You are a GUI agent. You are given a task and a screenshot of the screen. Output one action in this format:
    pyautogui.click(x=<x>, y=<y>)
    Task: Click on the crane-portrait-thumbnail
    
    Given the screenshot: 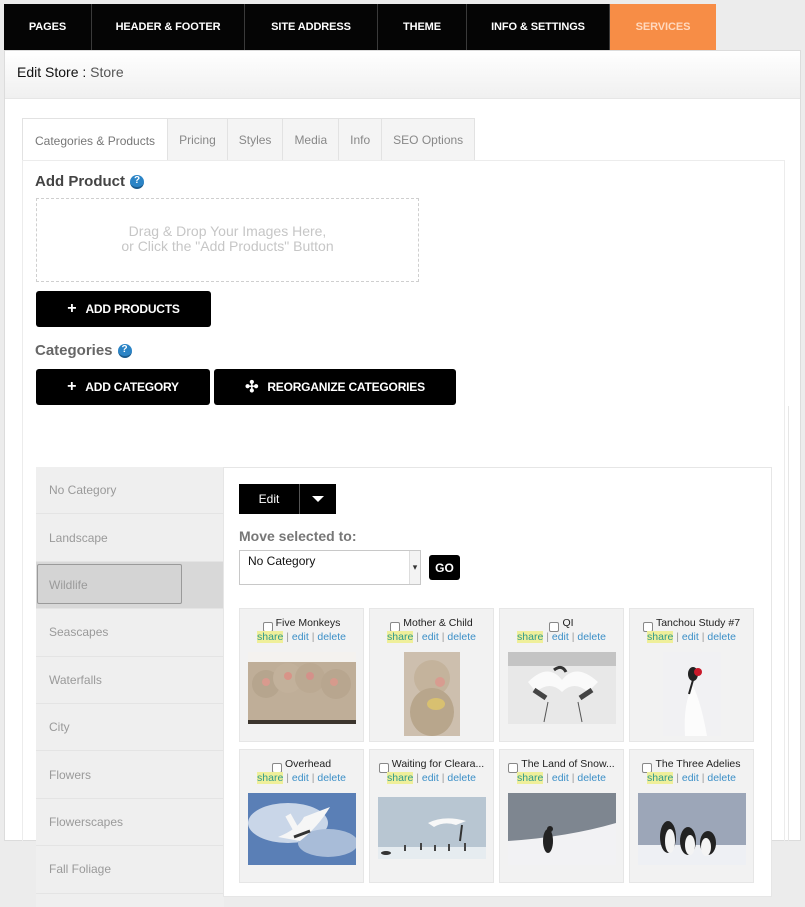 What is the action you would take?
    pyautogui.click(x=691, y=694)
    